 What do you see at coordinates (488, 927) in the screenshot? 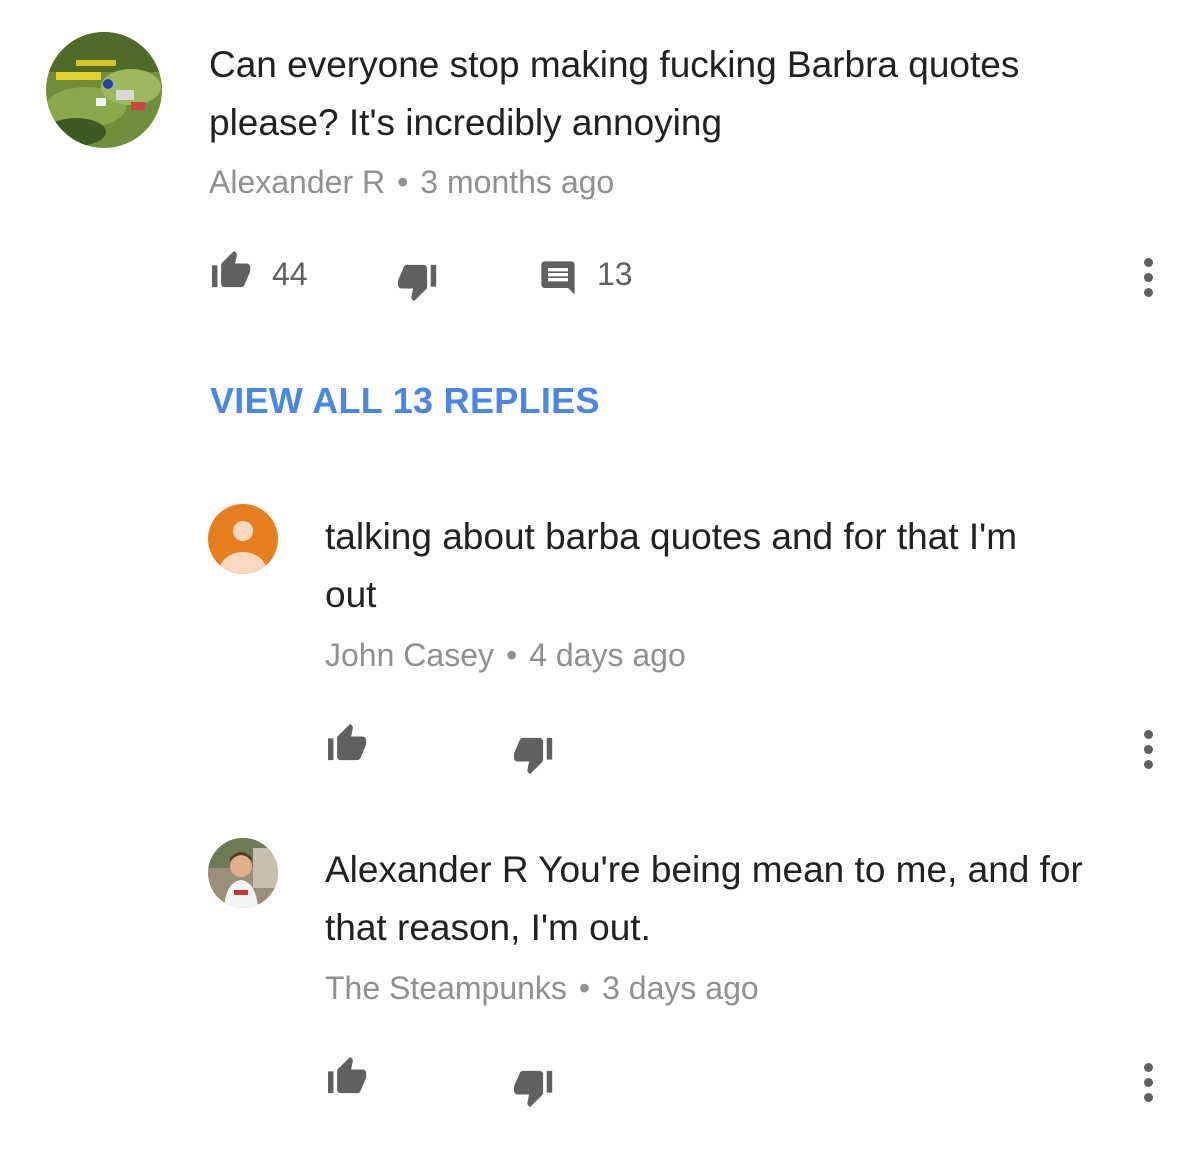
I see `reply-text-line: that reason, I'm out.` at bounding box center [488, 927].